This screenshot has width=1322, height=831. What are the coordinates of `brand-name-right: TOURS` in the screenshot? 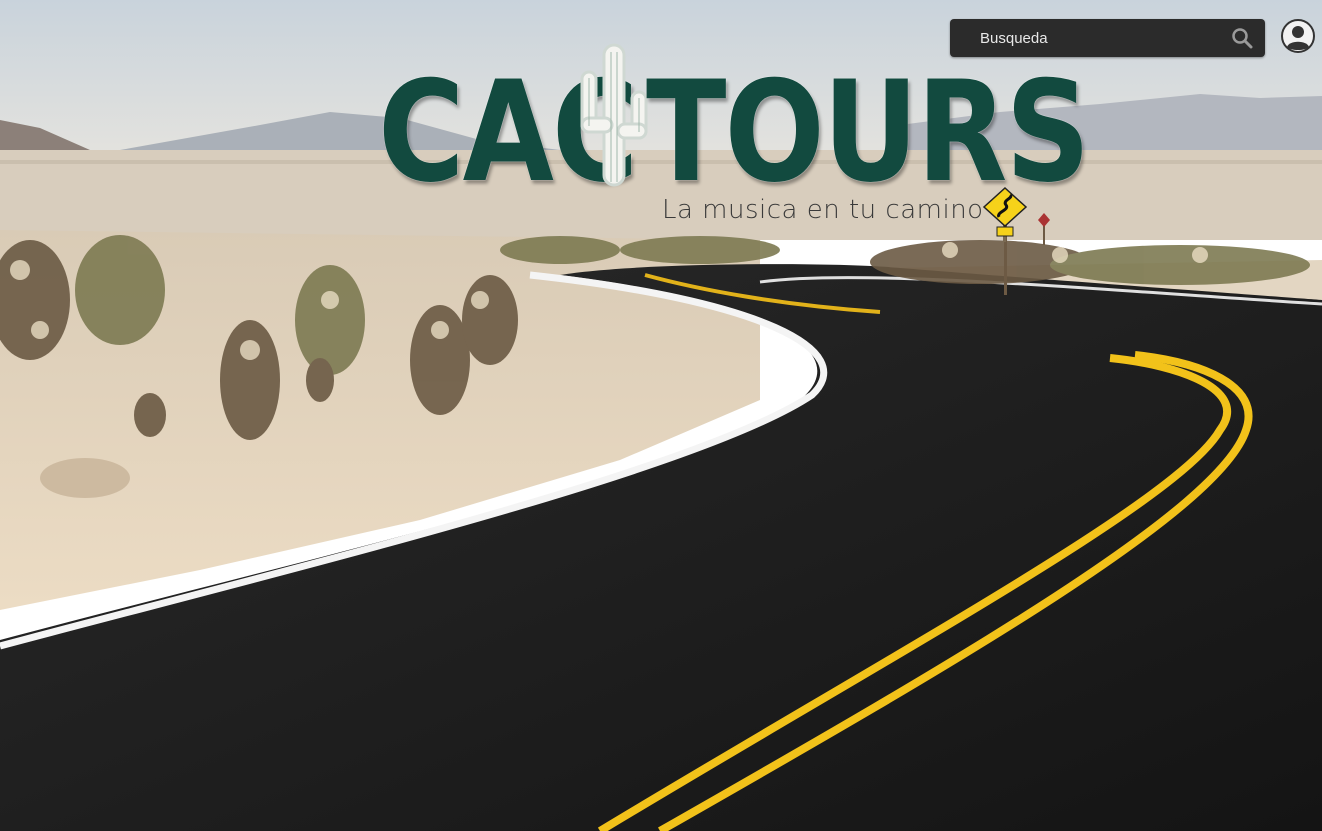 It's located at (868, 132).